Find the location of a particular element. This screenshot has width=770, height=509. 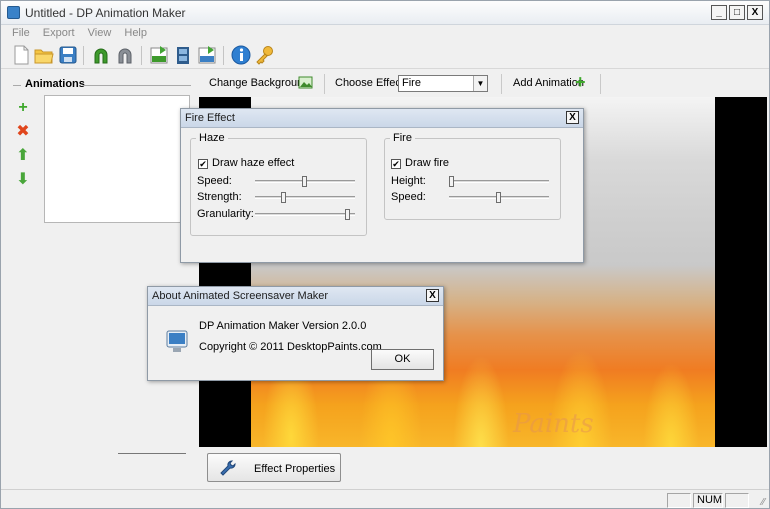

status-num: NUM is located at coordinates (708, 500).